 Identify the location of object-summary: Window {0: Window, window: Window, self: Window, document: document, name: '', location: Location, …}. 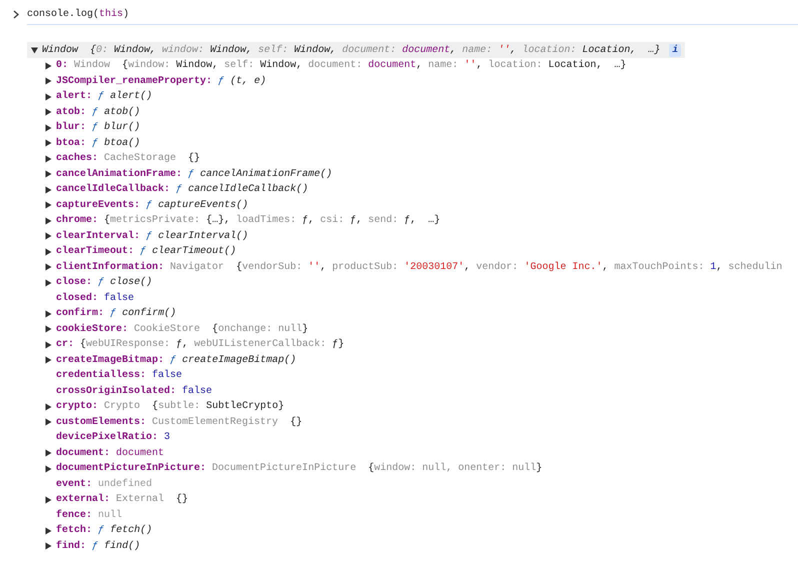
(351, 50).